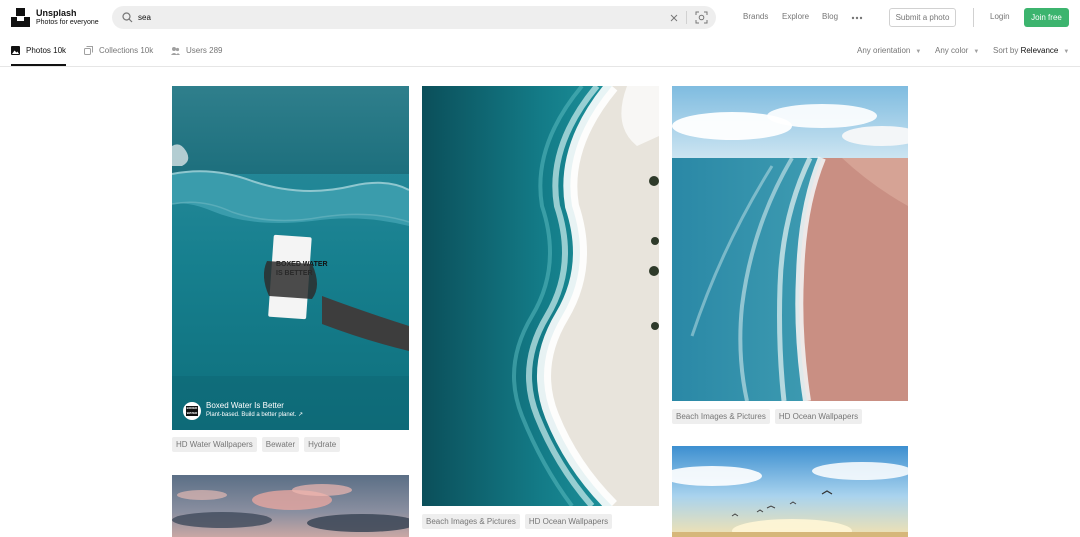  What do you see at coordinates (795, 16) in the screenshot?
I see `nav-explore: Explore` at bounding box center [795, 16].